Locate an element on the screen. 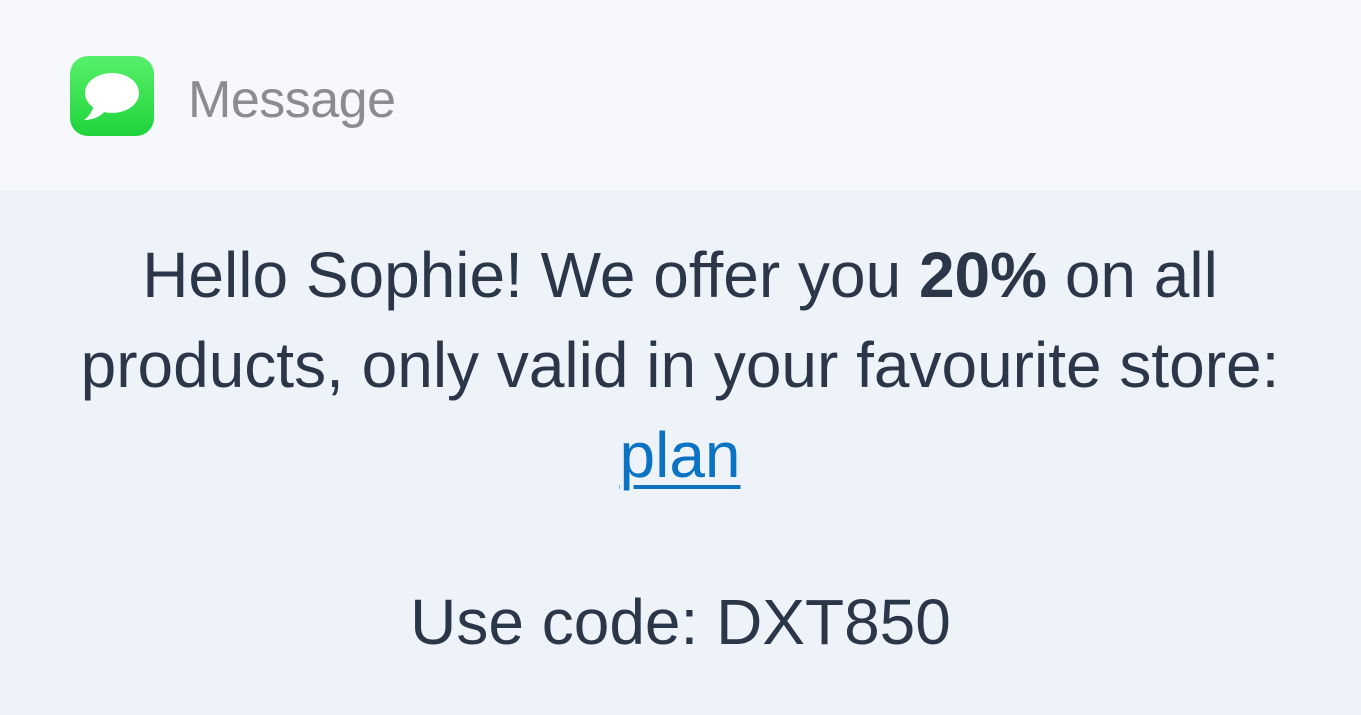  messages-bubble-icon is located at coordinates (112, 96).